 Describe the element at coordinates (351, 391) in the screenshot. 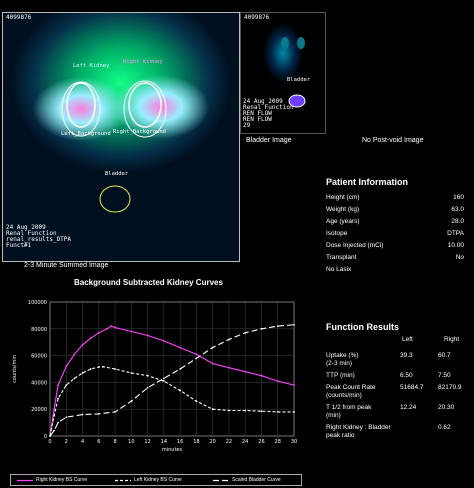

I see `function-result-label: Peak Count Rate (counts/min)` at that location.